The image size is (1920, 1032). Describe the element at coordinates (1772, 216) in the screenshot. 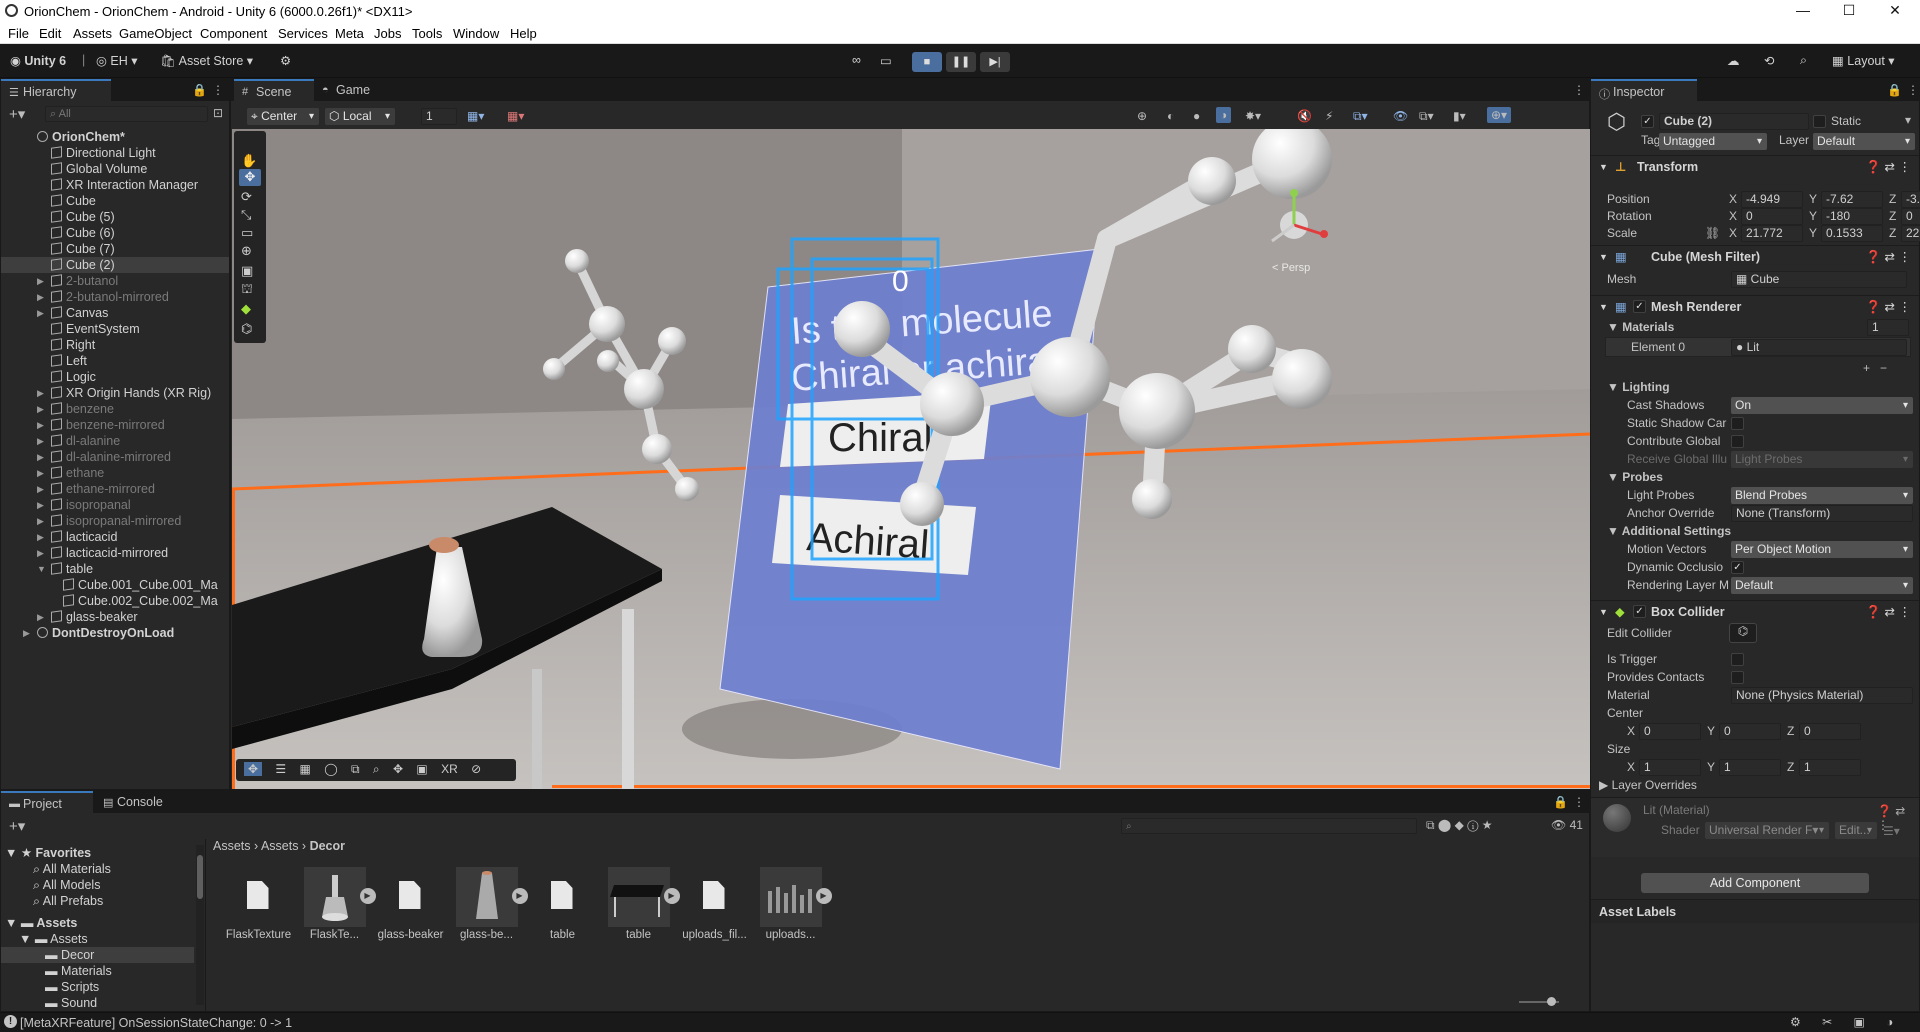

I see `rotation-x-field: 0` at that location.